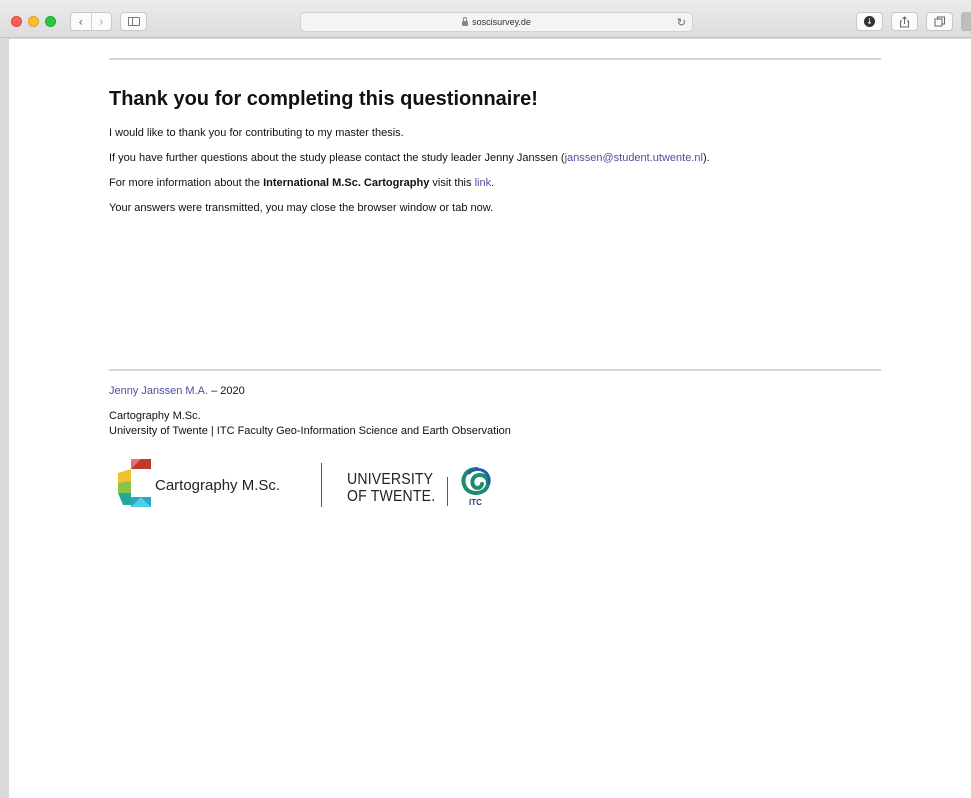 This screenshot has height=798, width=971. I want to click on reload-icon: ↻, so click(681, 22).